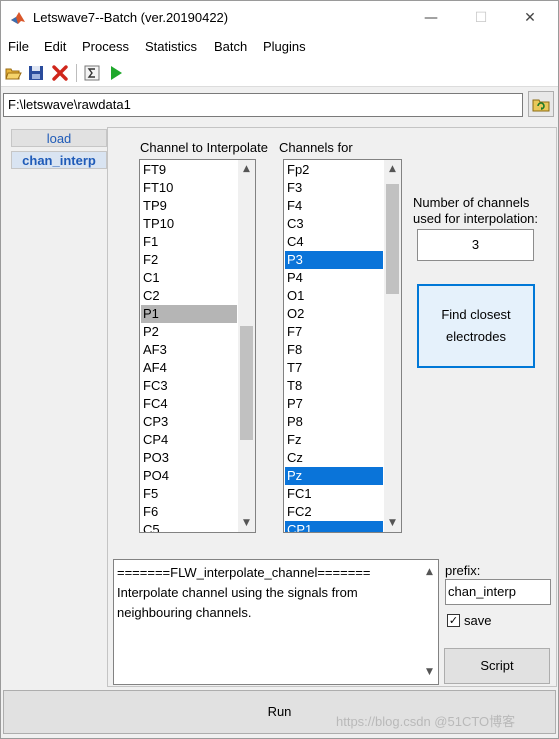 The height and width of the screenshot is (739, 559). I want to click on list-item: CP3, so click(189, 422).